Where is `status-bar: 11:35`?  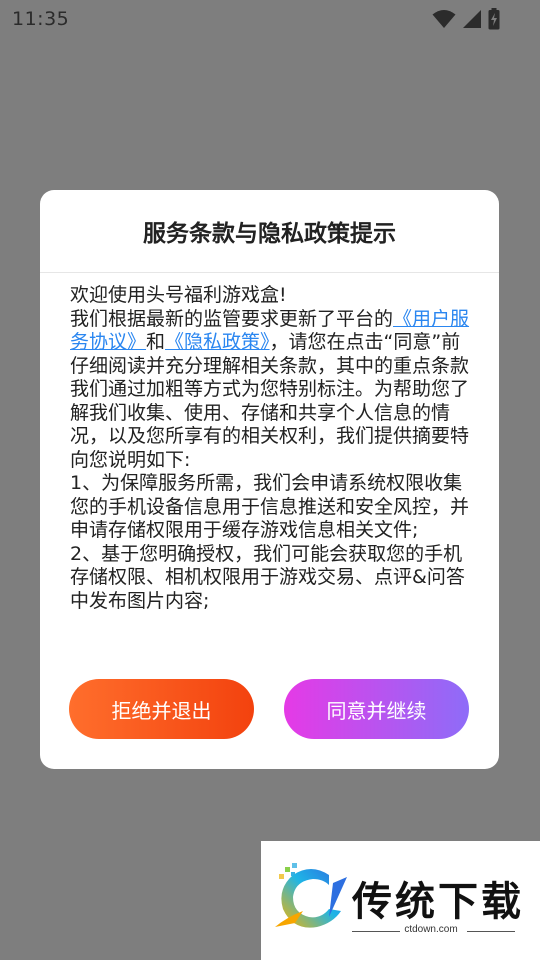
status-bar: 11:35 is located at coordinates (270, 19).